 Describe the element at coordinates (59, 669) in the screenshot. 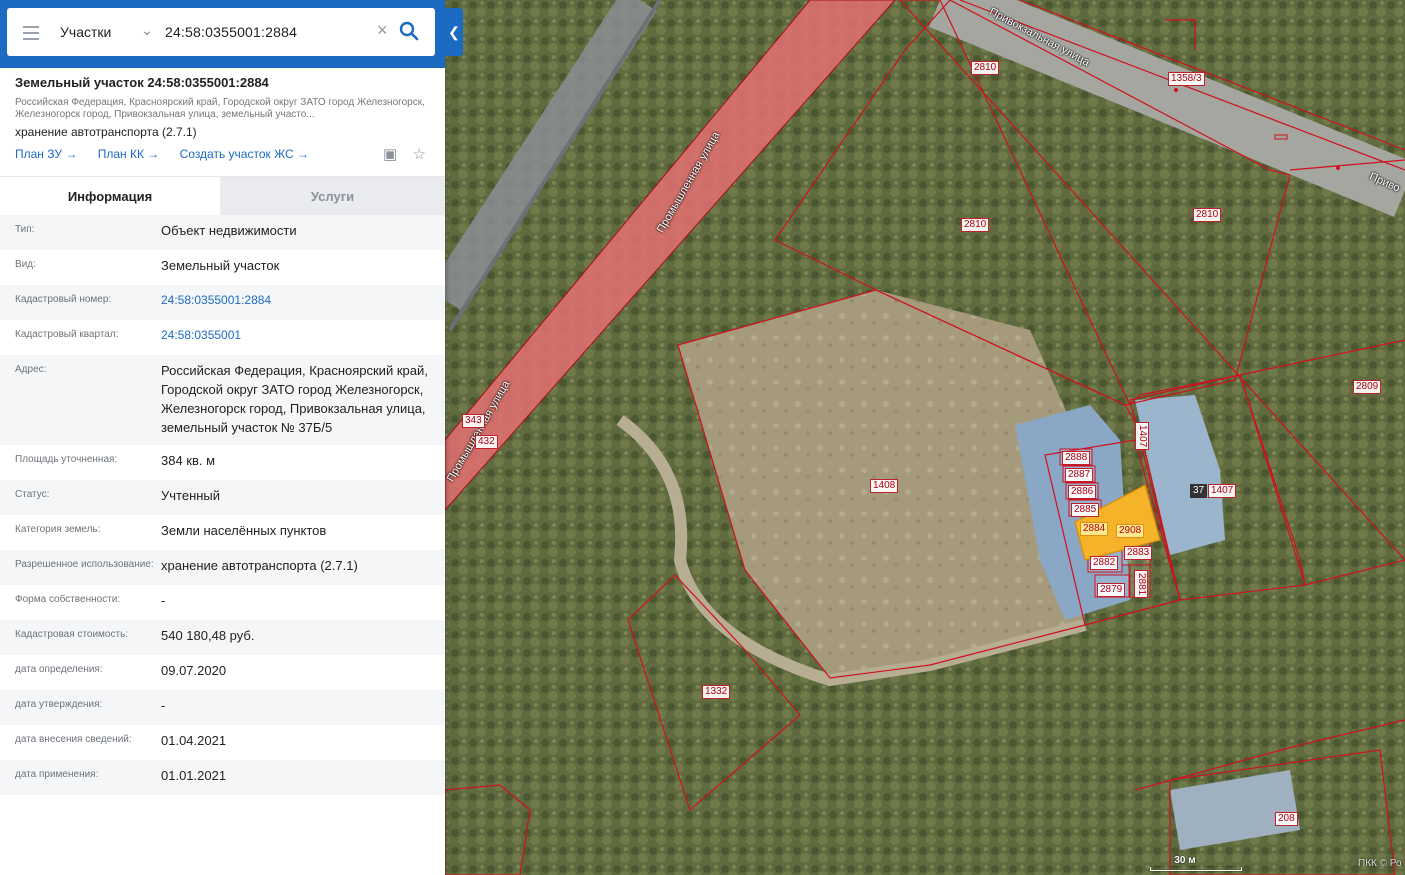

I see `info-label: дата определения:` at that location.